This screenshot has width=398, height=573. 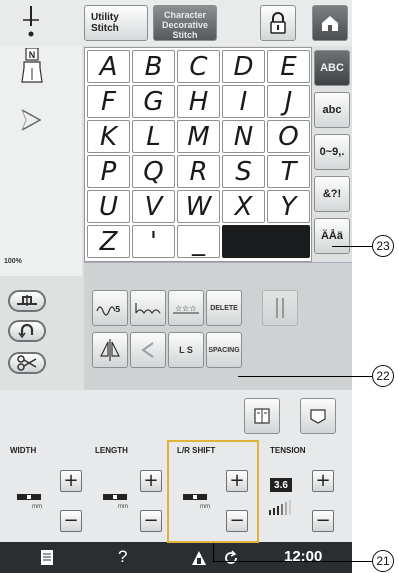 I want to click on svg-text: N, so click(x=32, y=55).